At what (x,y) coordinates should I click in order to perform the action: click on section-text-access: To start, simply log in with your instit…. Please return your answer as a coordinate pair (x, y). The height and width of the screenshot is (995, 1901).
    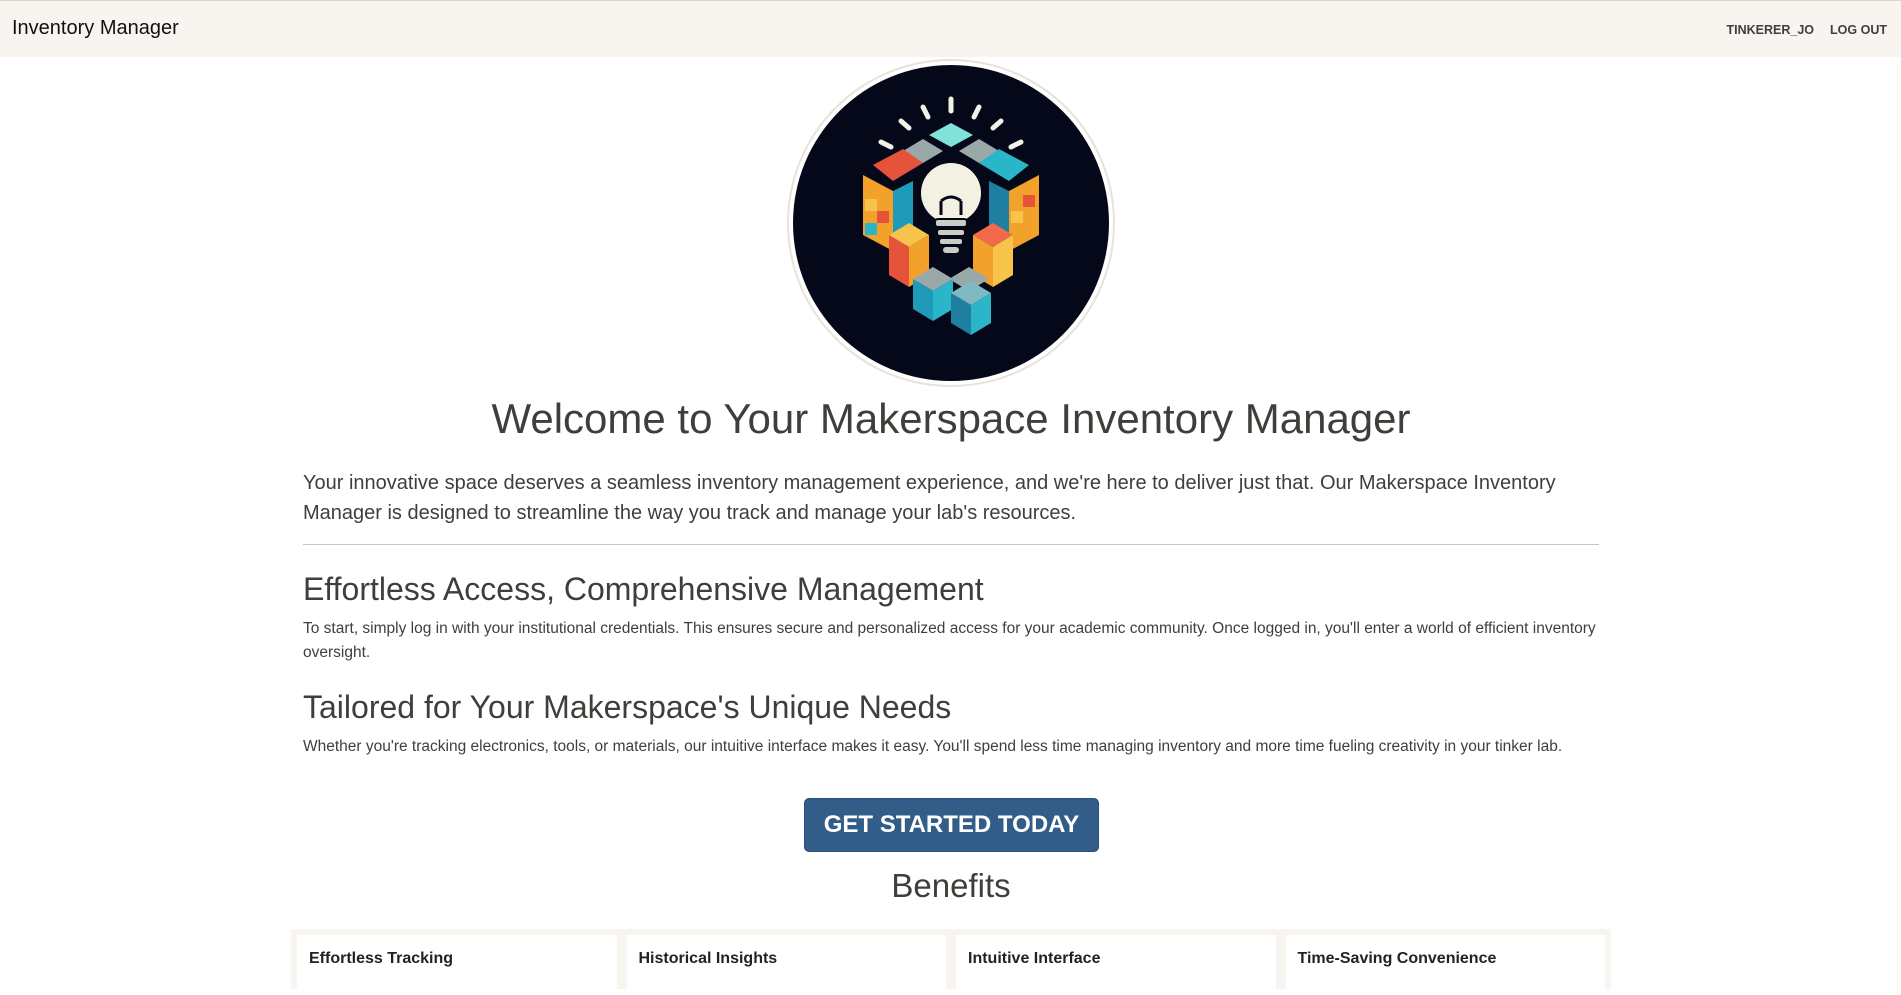
    Looking at the image, I should click on (949, 640).